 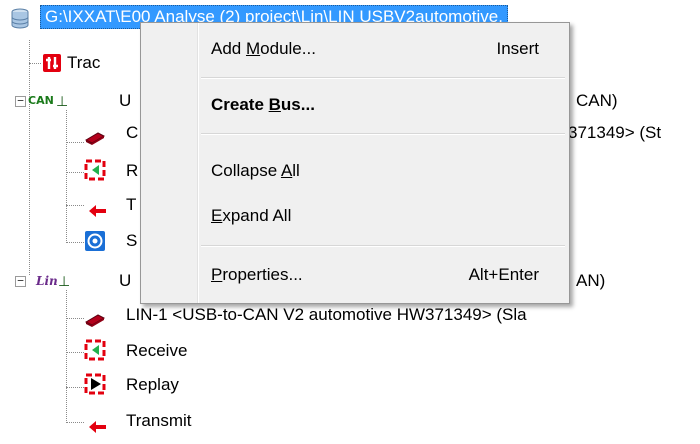 I want to click on lin-badge-icon: Lin, so click(x=47, y=281).